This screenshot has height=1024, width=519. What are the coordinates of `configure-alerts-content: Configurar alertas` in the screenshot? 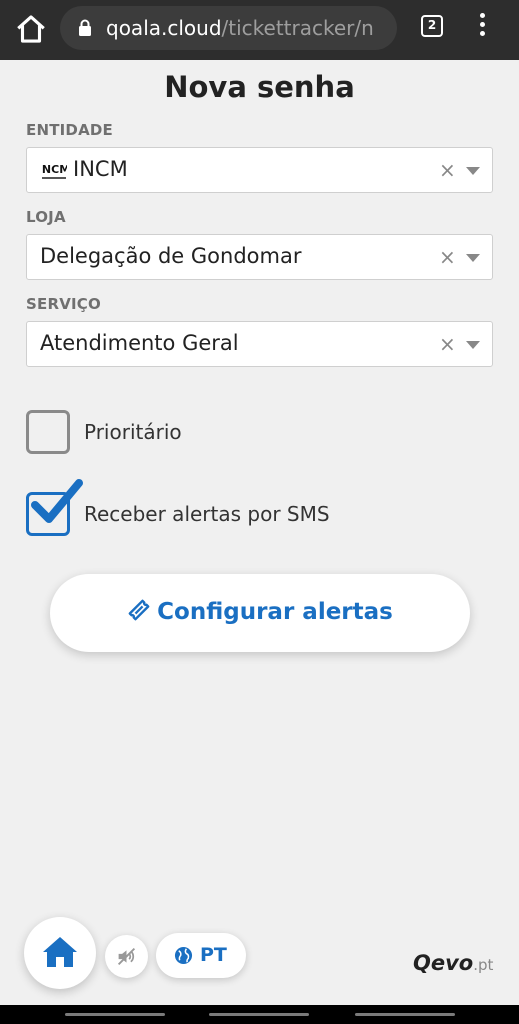 It's located at (260, 611).